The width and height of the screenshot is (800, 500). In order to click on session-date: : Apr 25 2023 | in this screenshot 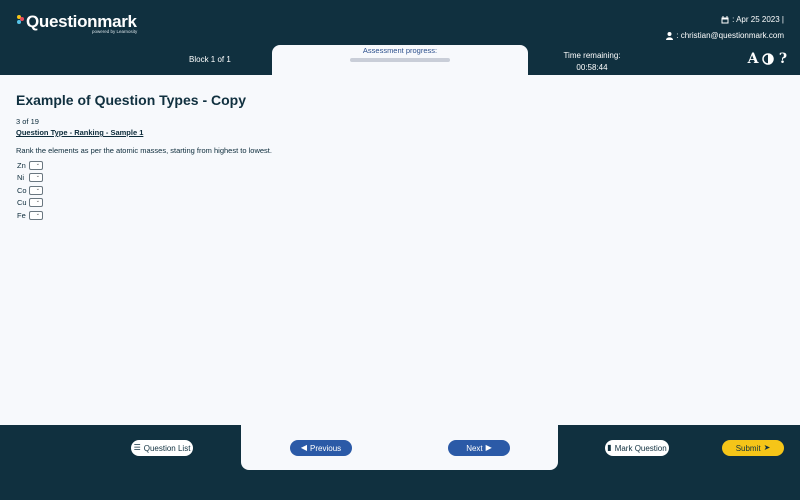, I will do `click(758, 19)`.